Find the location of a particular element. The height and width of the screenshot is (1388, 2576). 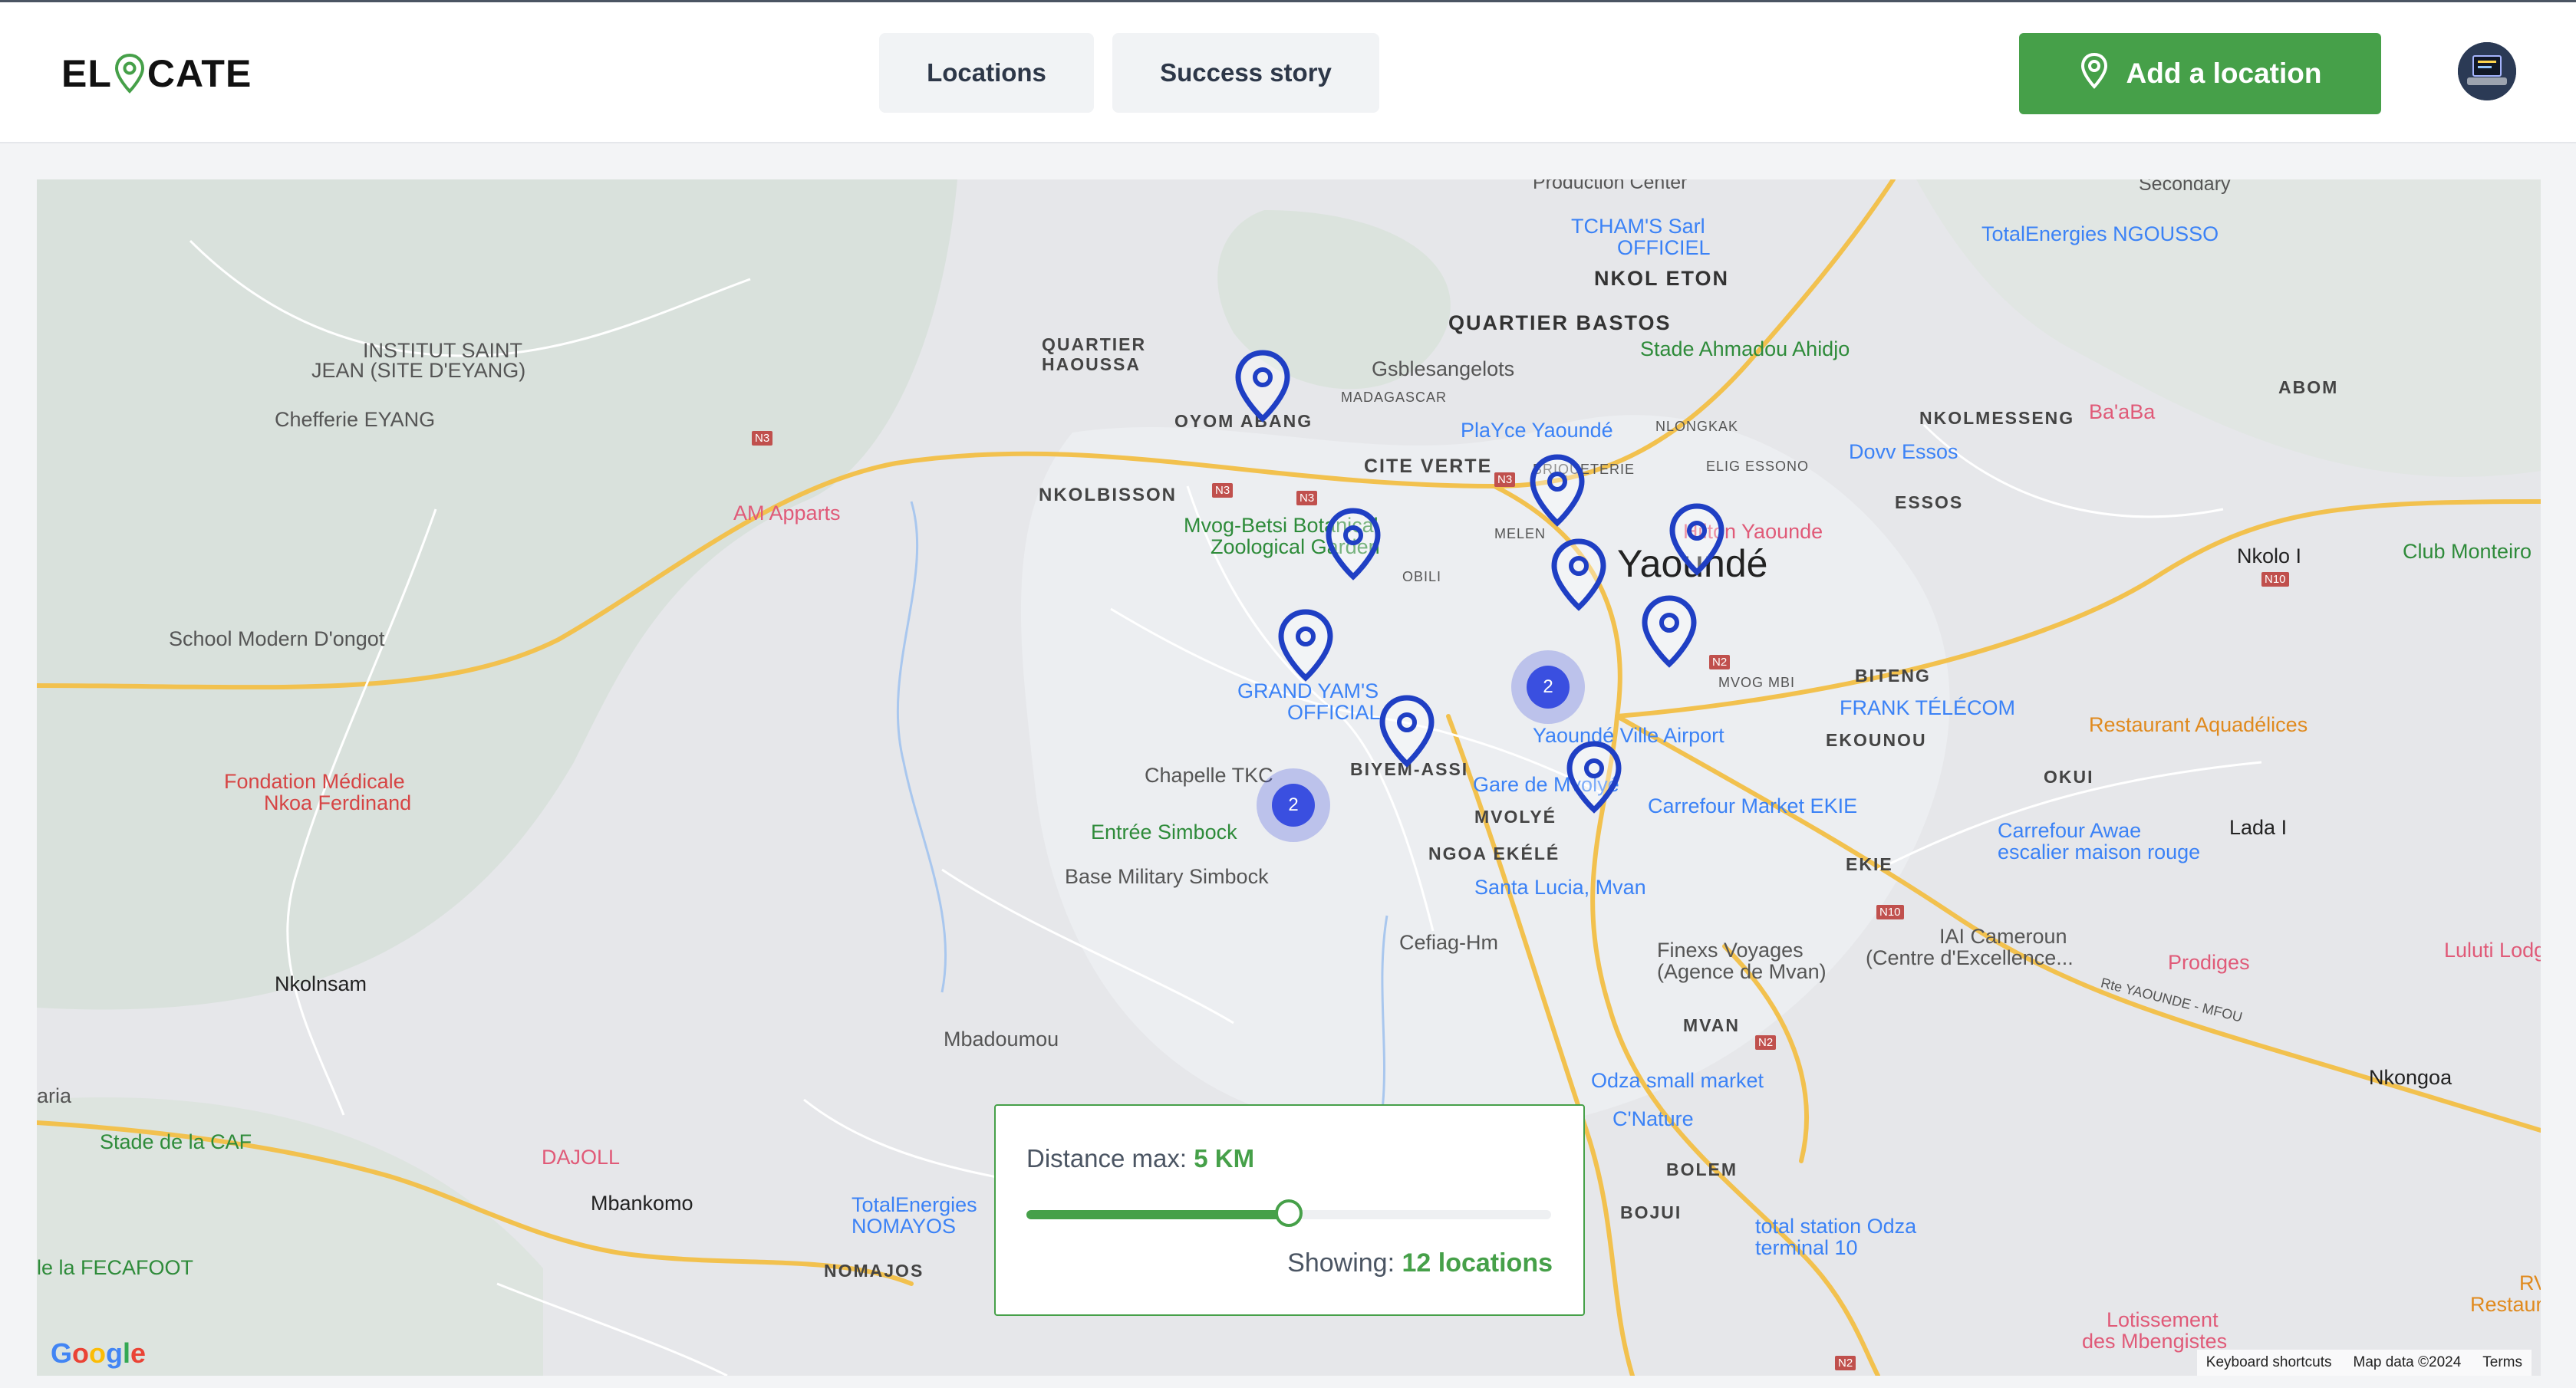

map-label: NLONGKAK is located at coordinates (1697, 426).